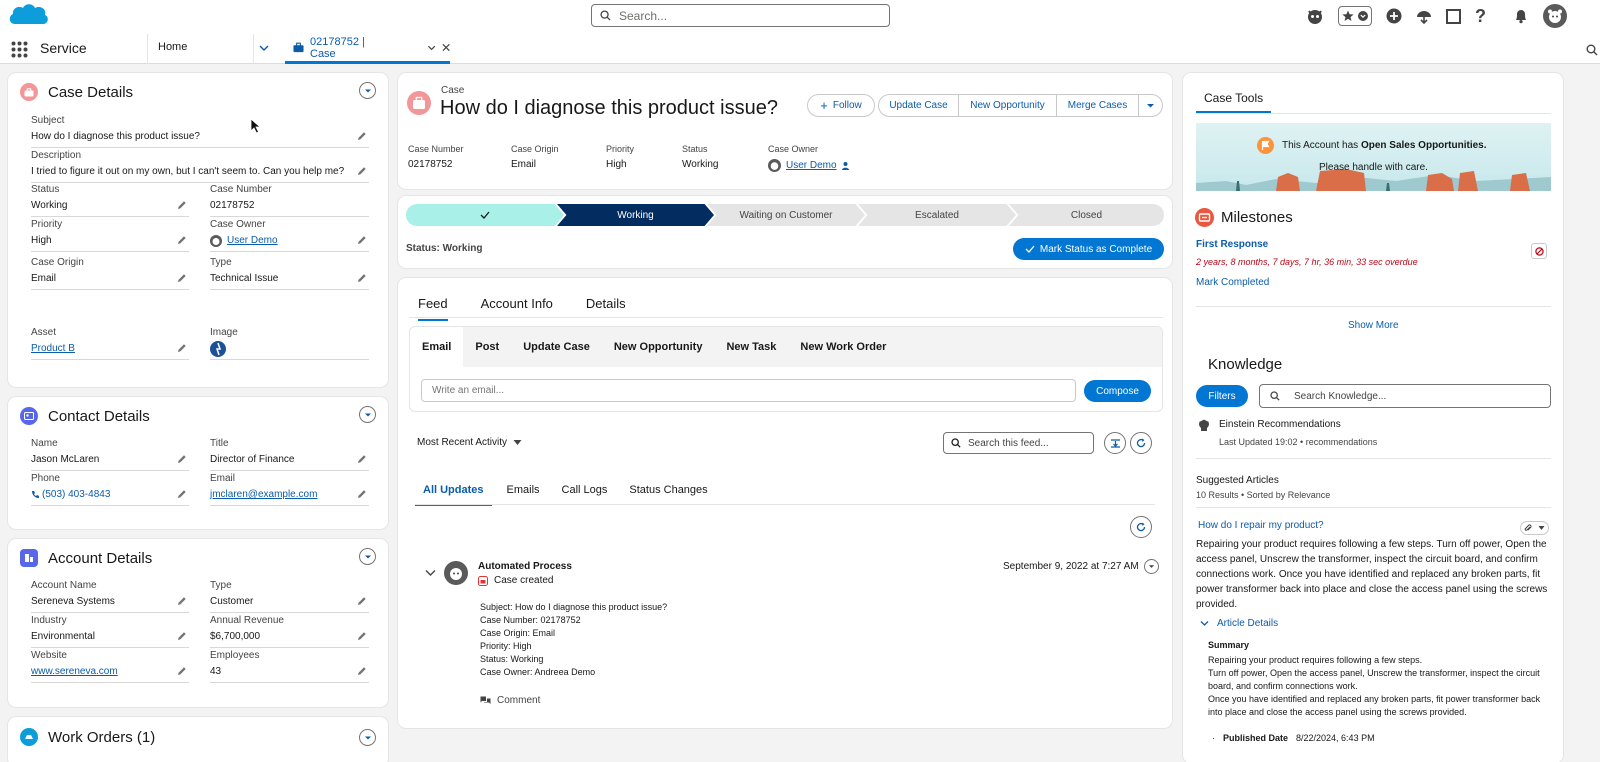 This screenshot has height=762, width=1600. What do you see at coordinates (1424, 16) in the screenshot?
I see `trailhead-icon` at bounding box center [1424, 16].